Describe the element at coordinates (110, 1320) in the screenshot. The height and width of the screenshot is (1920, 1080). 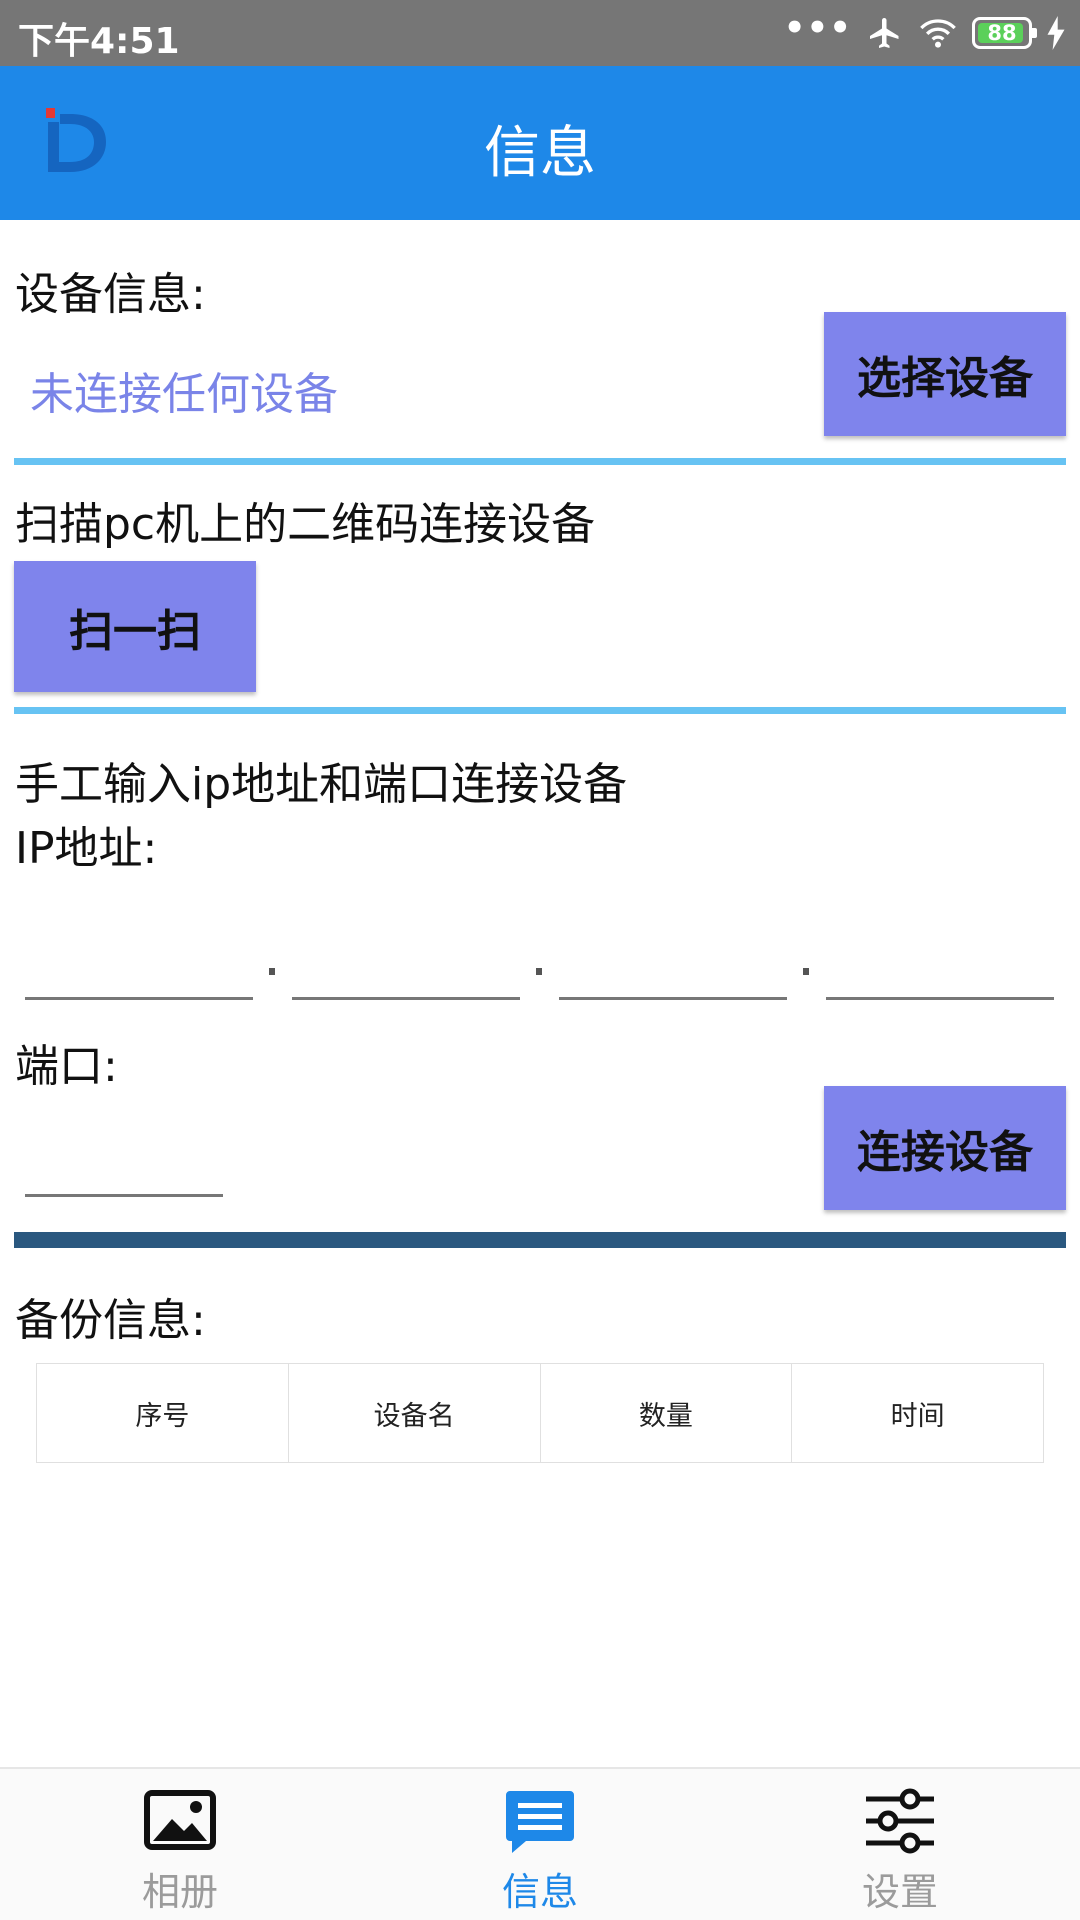
I see `backup-info-label: 备份信息:` at that location.